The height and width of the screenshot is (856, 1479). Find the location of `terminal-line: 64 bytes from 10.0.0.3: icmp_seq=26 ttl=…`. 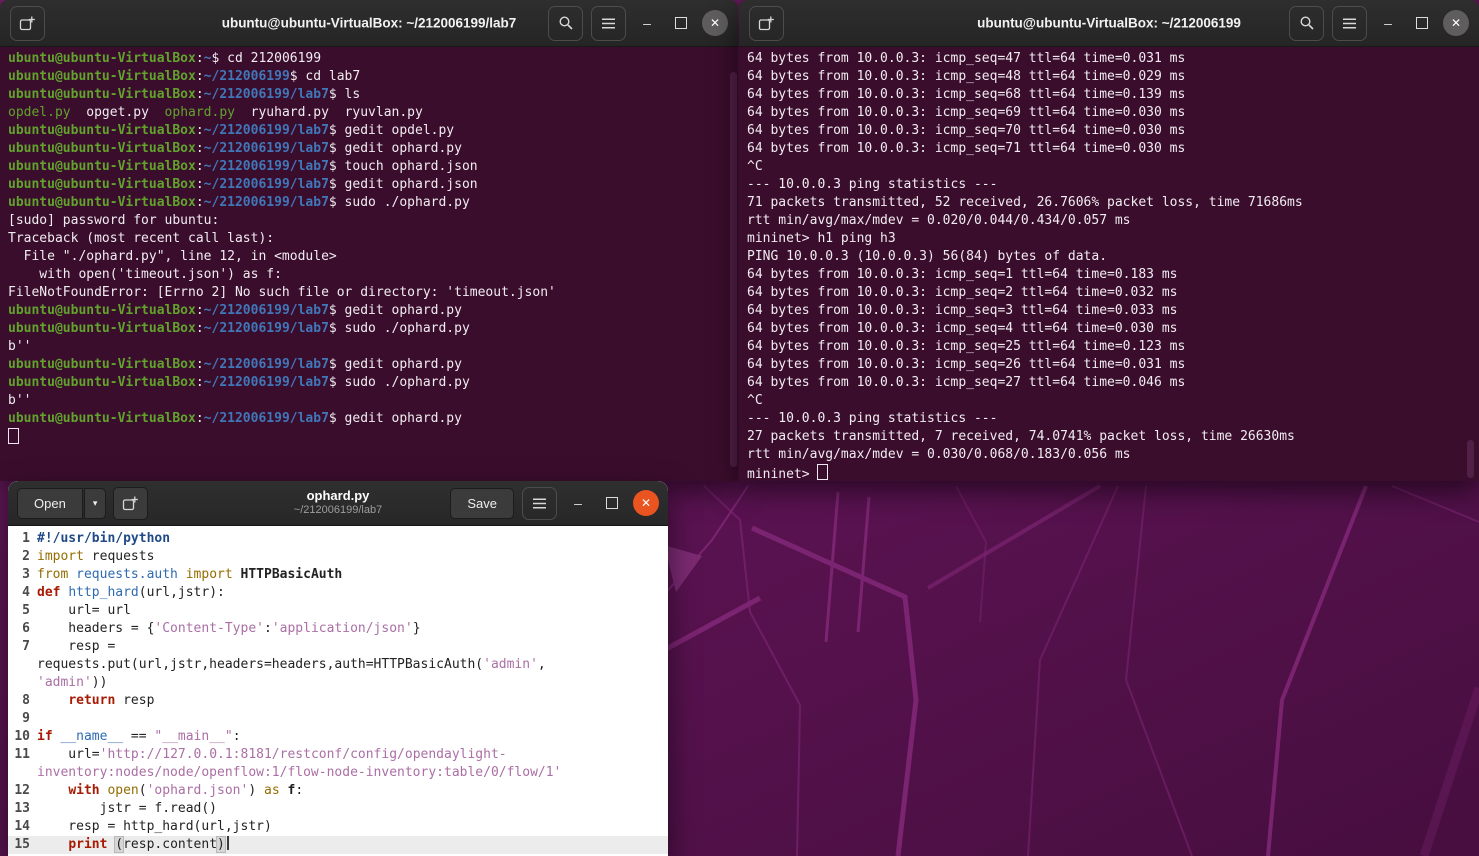

terminal-line: 64 bytes from 10.0.0.3: icmp_seq=26 ttl=… is located at coordinates (966, 364).